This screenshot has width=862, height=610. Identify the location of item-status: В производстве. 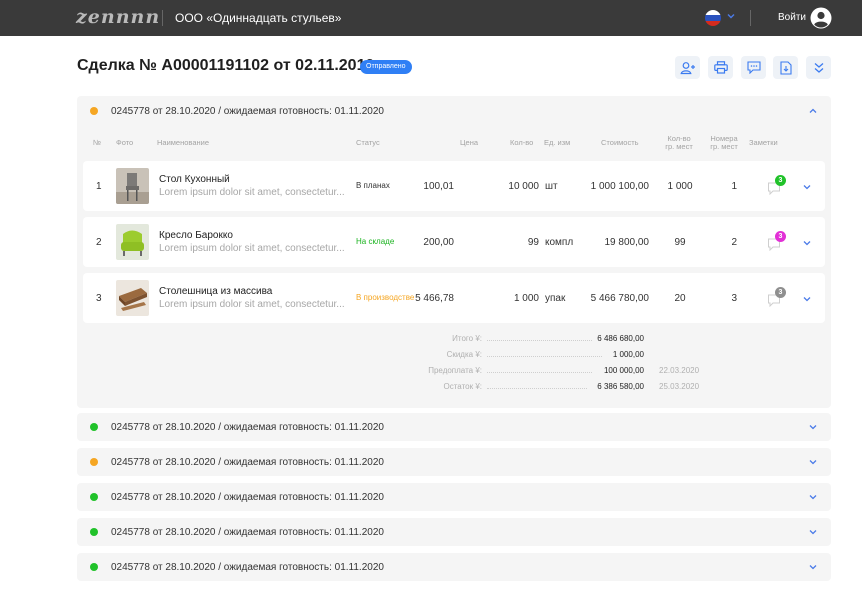
(385, 297).